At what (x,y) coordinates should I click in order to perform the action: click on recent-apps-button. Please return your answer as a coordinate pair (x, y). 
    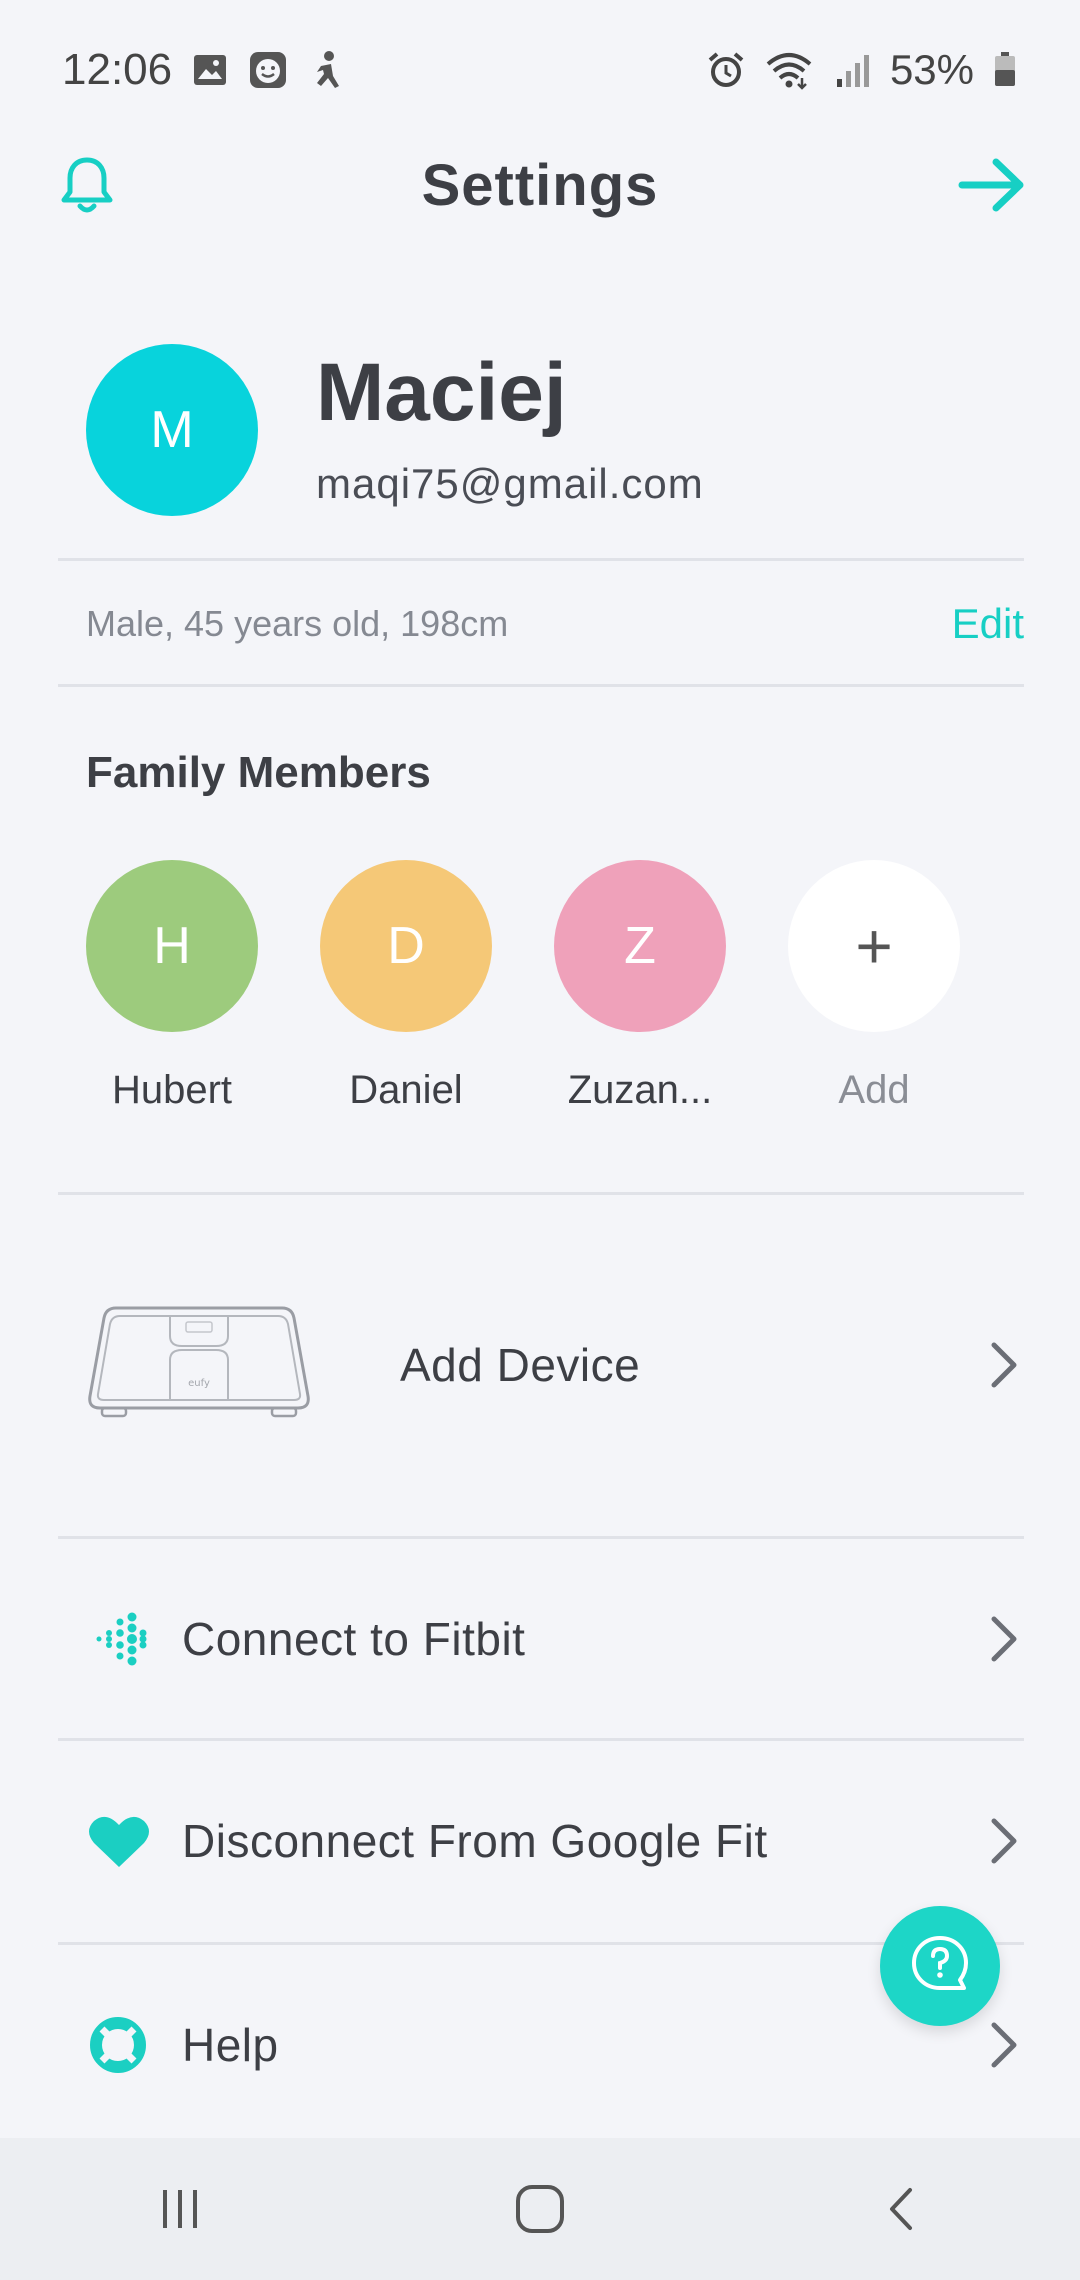
    Looking at the image, I should click on (180, 2209).